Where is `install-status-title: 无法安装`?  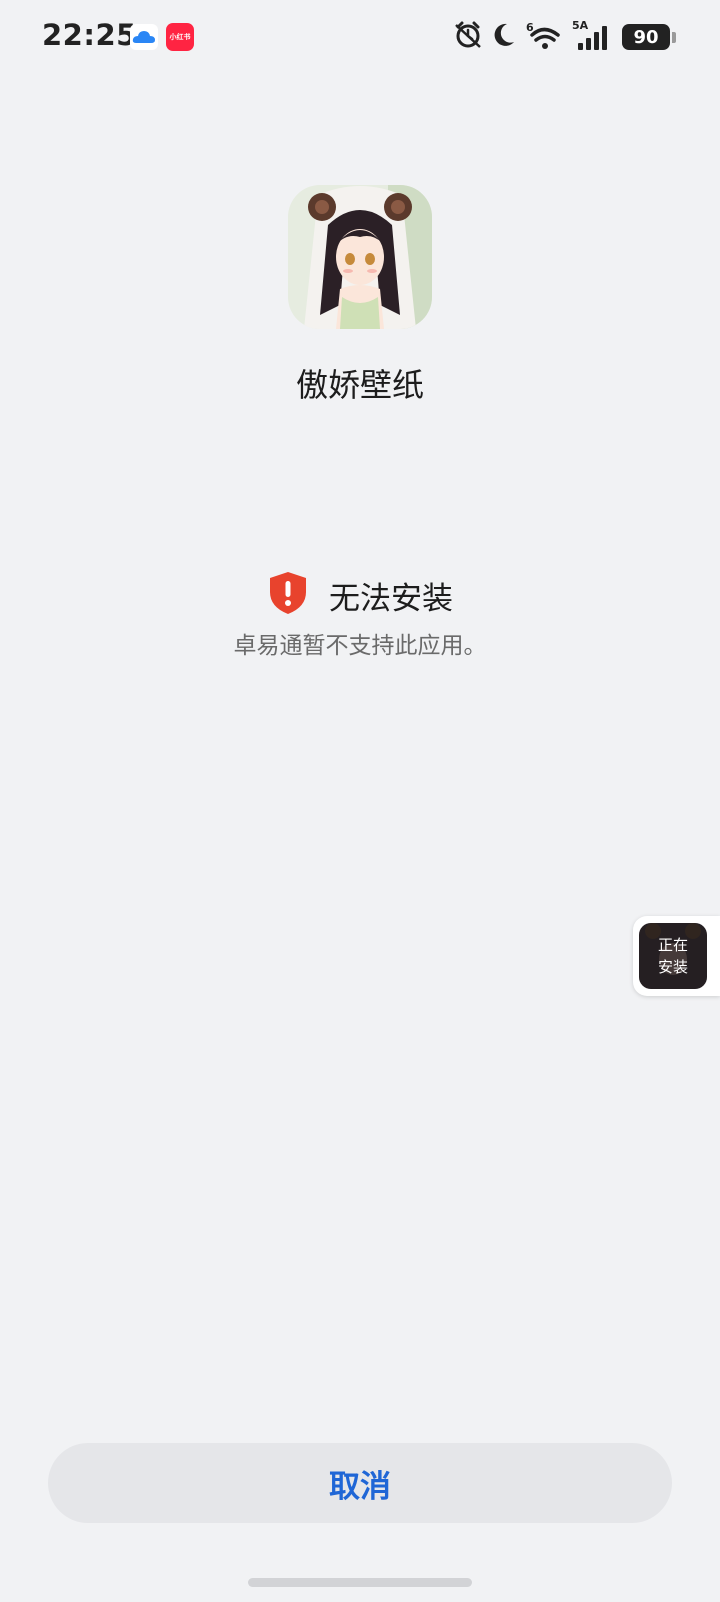
install-status-title: 无法安装 is located at coordinates (391, 598).